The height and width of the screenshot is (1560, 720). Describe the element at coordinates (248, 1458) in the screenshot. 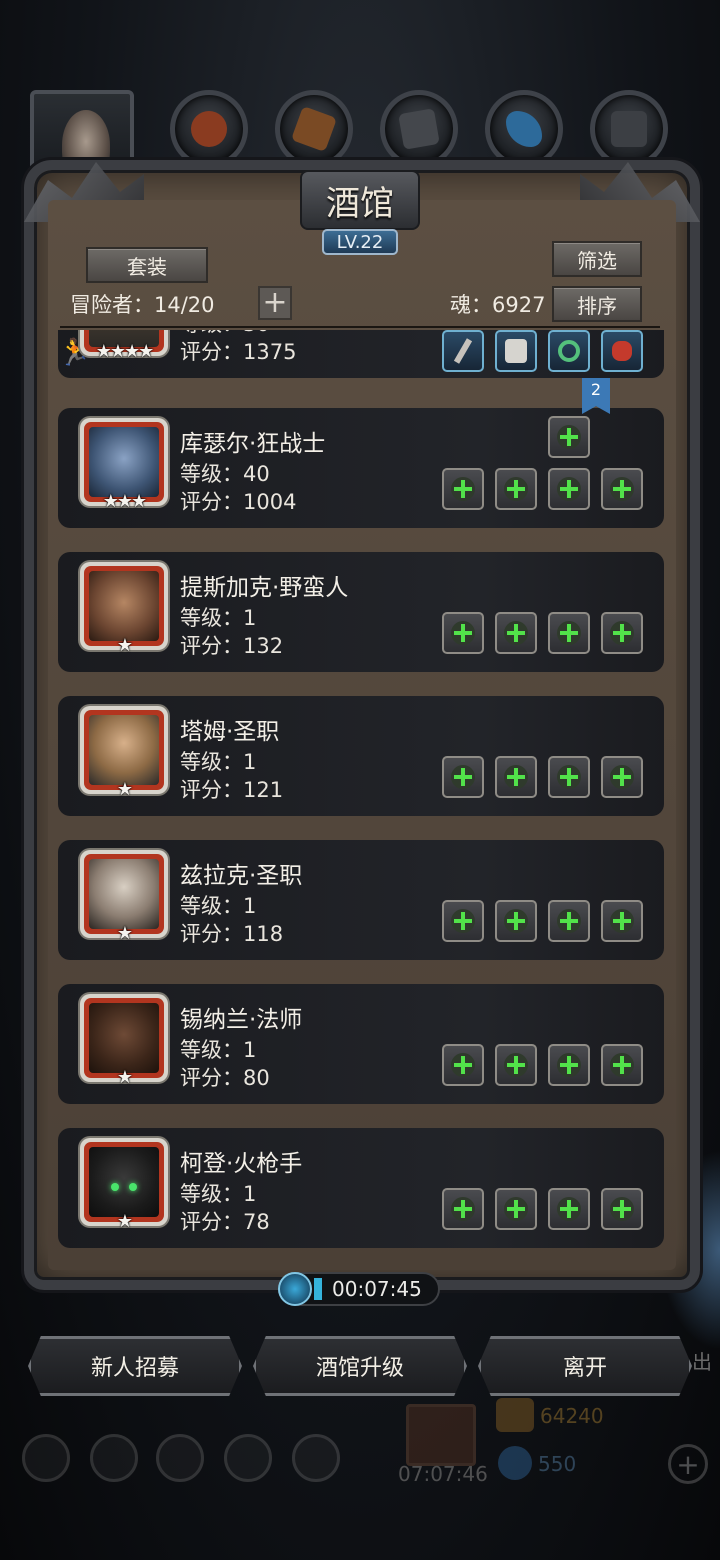

I see `mail-icon` at that location.